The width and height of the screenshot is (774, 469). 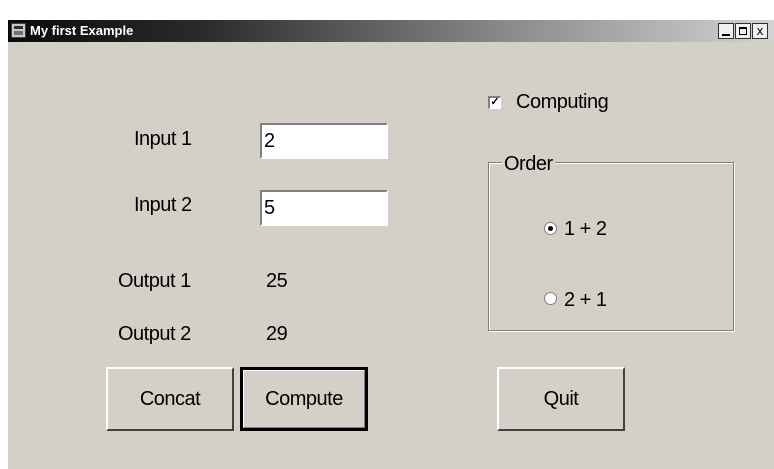 What do you see at coordinates (163, 205) in the screenshot?
I see `input2-label: Input 2` at bounding box center [163, 205].